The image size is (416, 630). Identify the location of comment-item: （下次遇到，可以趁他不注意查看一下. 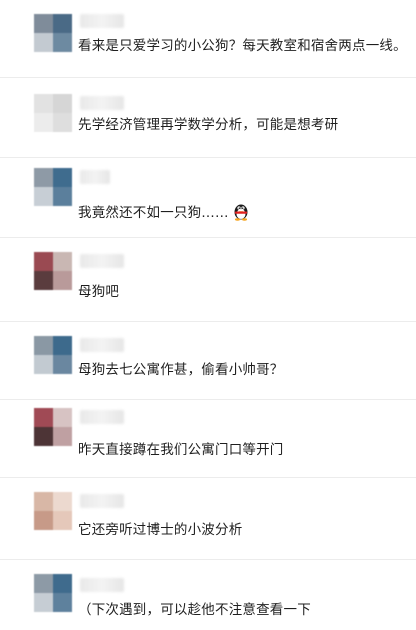
(208, 595).